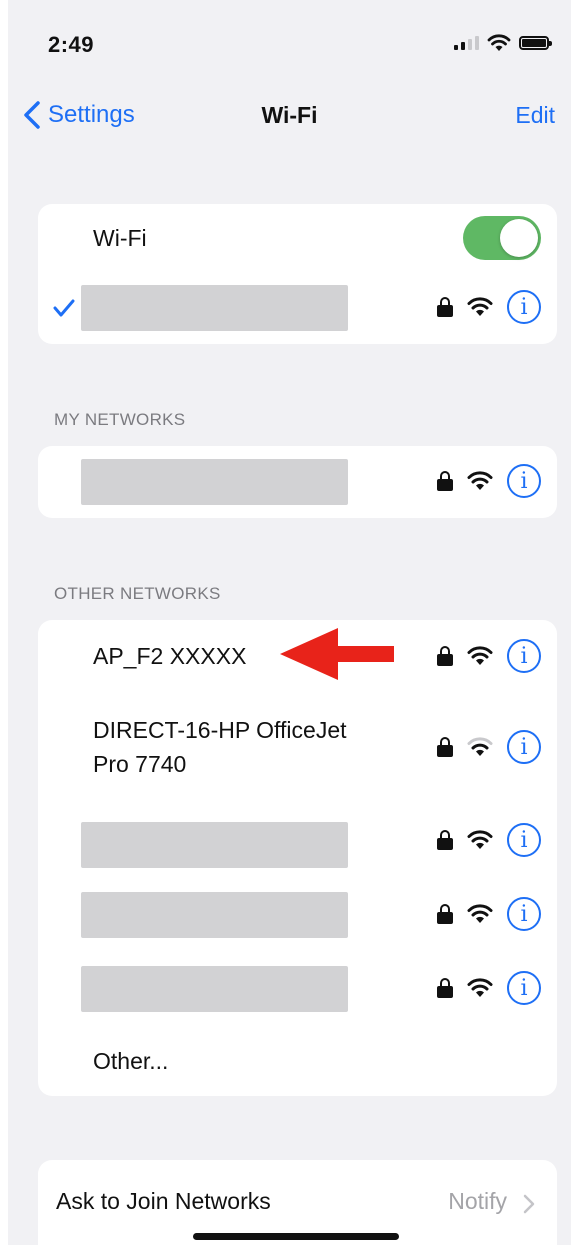  I want to click on my-network-row: i, so click(297, 482).